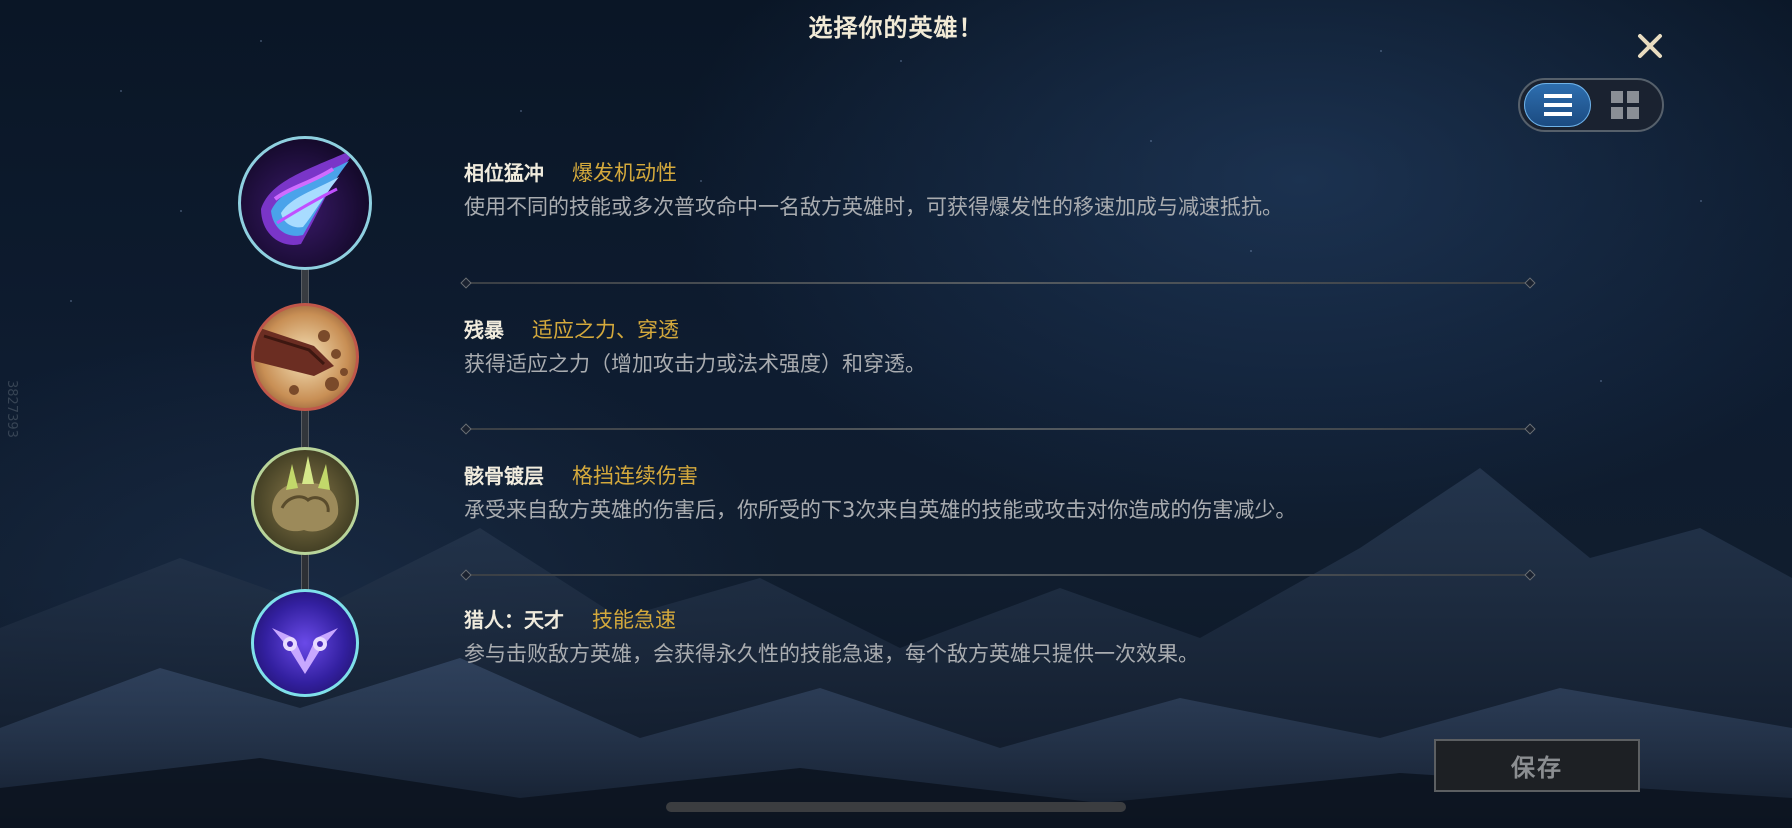  Describe the element at coordinates (831, 654) in the screenshot. I see `rune-description: 参与击败敌方英雄，会获得永久性的技能急速，每个敌方英雄只提供一次效果。` at that location.